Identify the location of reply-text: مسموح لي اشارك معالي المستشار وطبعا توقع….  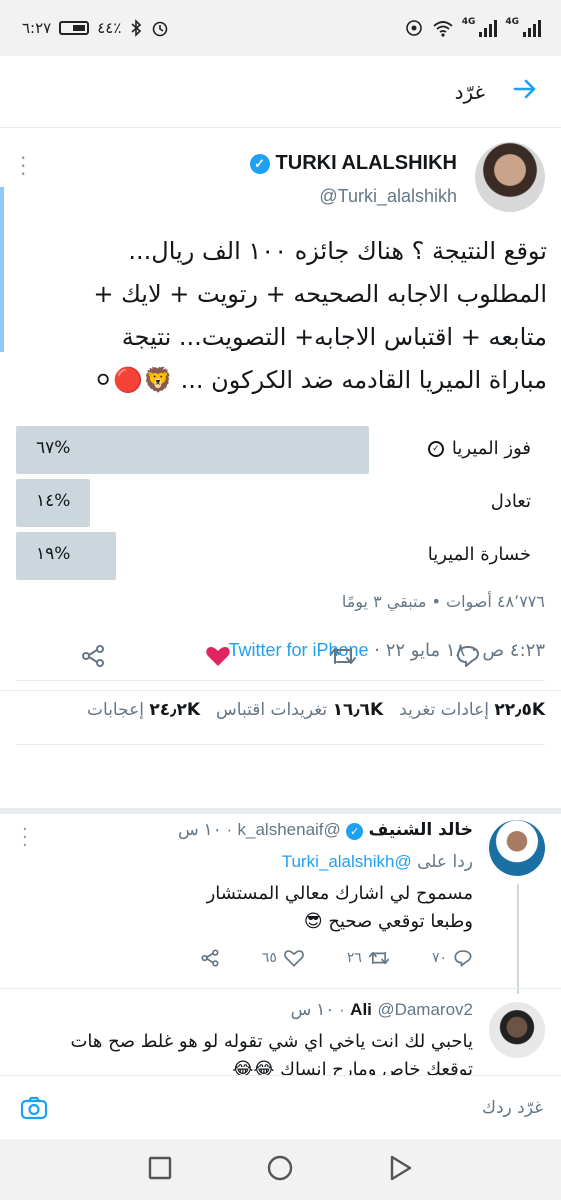
(243, 908).